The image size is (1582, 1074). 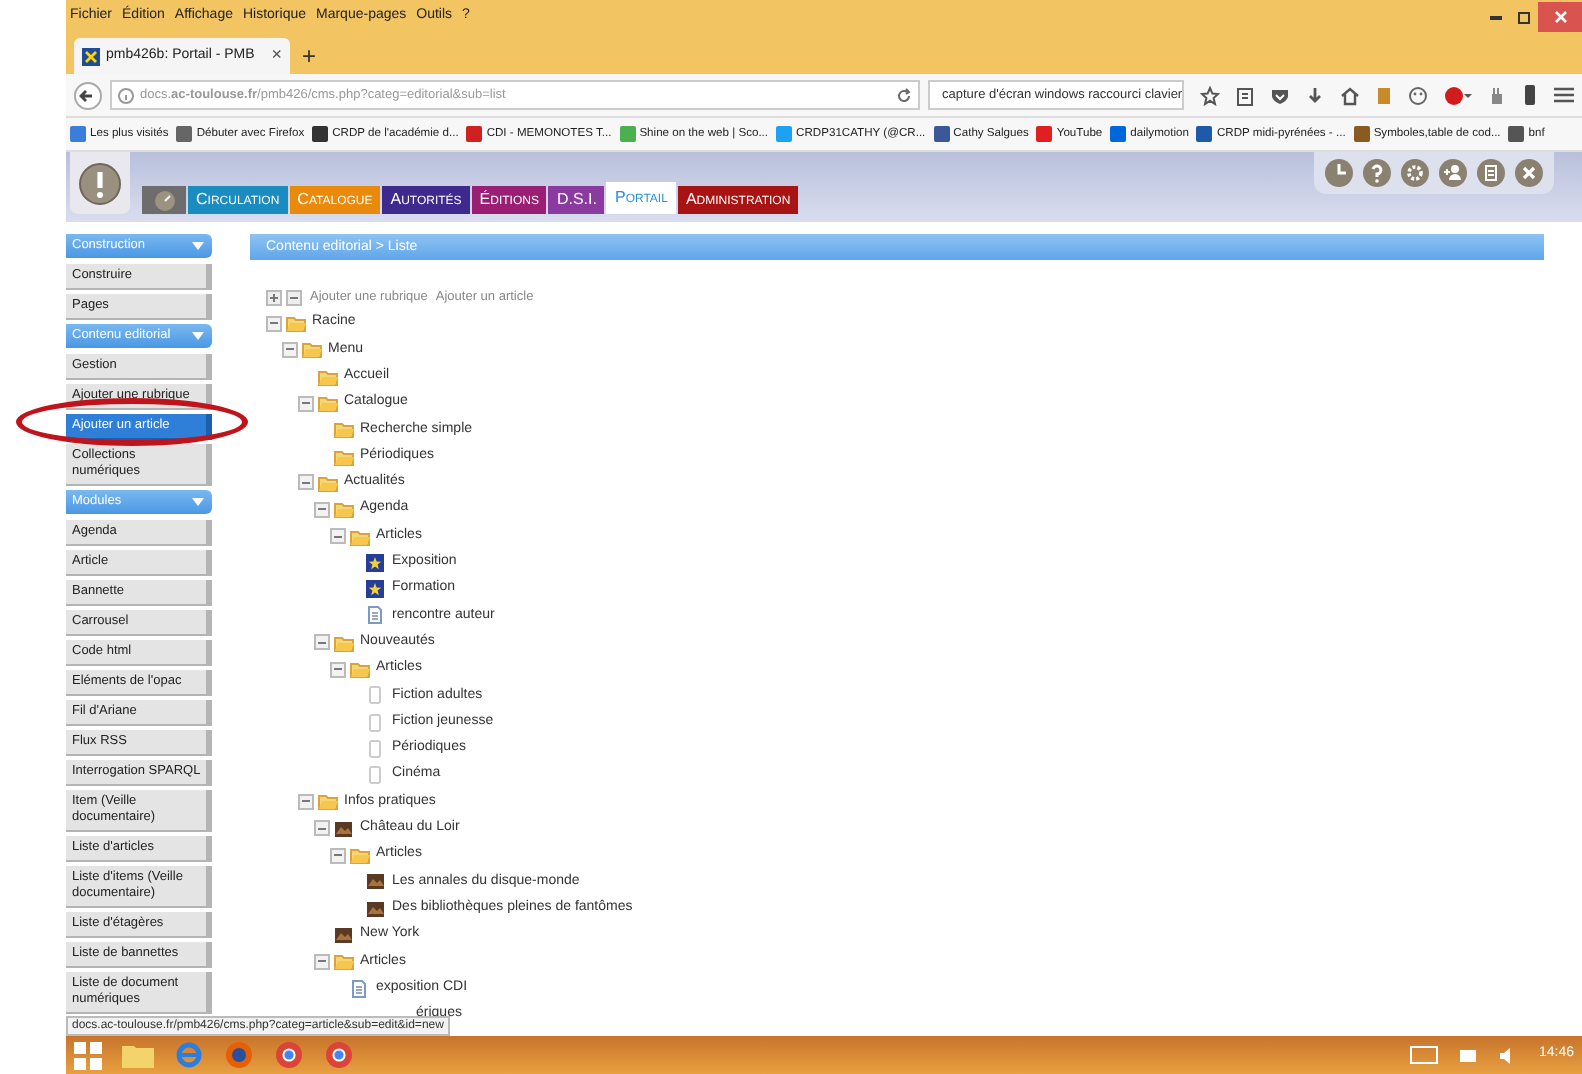 I want to click on info-icon, so click(x=126, y=95).